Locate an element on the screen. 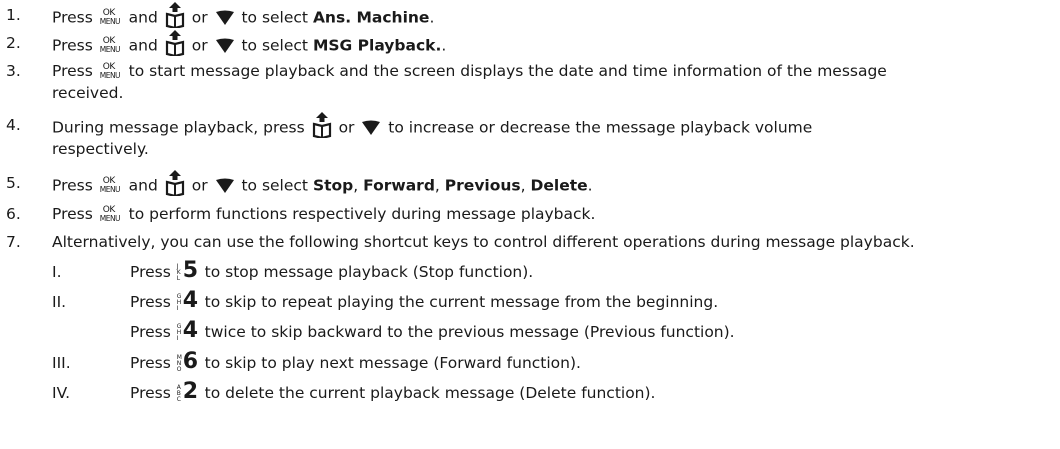 The height and width of the screenshot is (449, 1060). key-2-icon: ABC2 is located at coordinates (187, 391).